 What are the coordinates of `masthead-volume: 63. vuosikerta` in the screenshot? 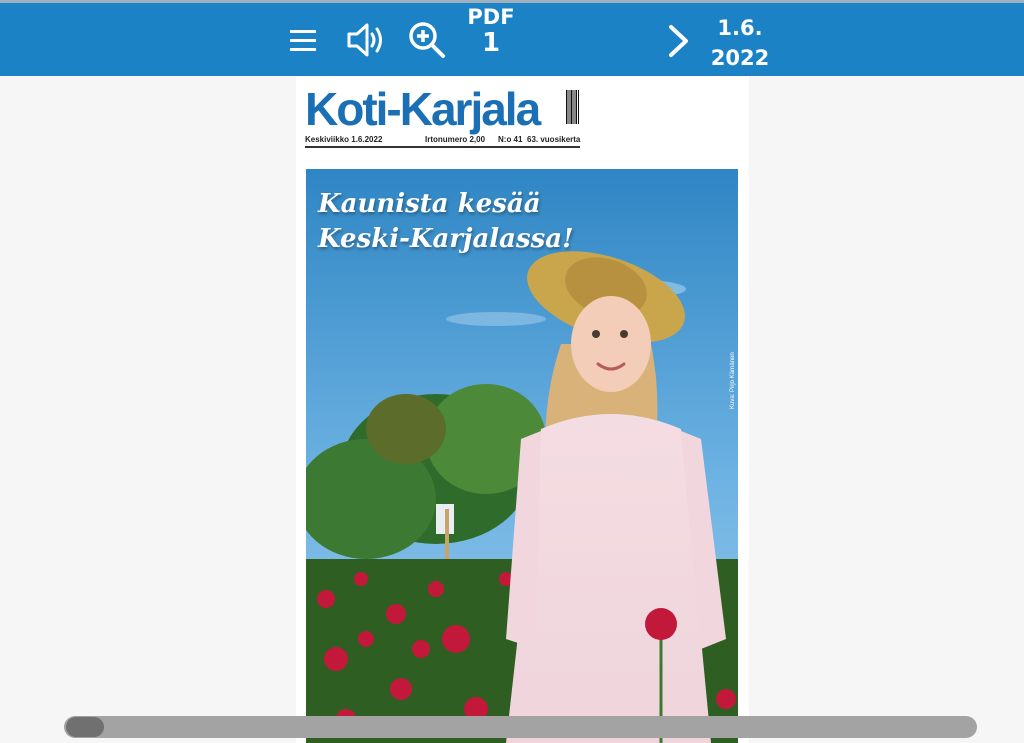 It's located at (554, 139).